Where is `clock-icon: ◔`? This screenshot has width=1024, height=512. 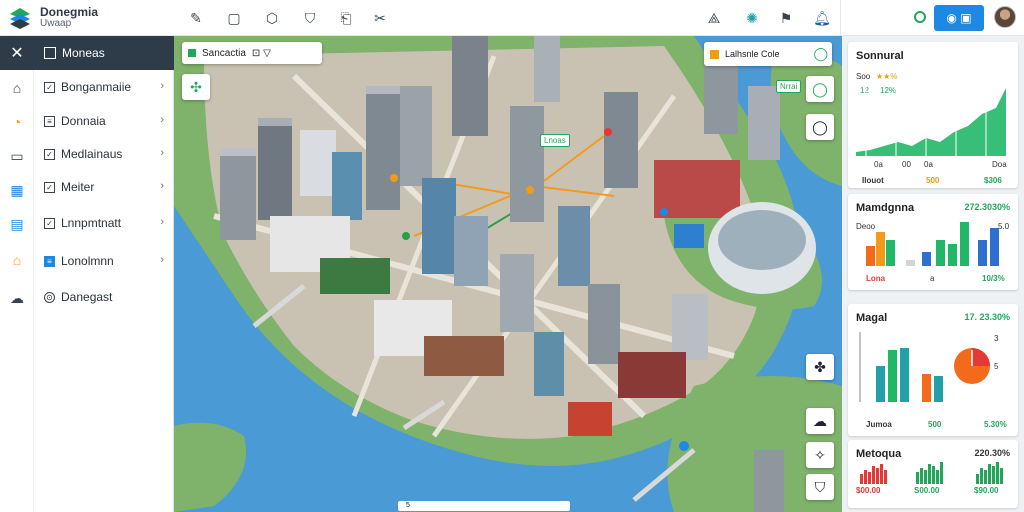
clock-icon: ◔ is located at coordinates (17, 122).